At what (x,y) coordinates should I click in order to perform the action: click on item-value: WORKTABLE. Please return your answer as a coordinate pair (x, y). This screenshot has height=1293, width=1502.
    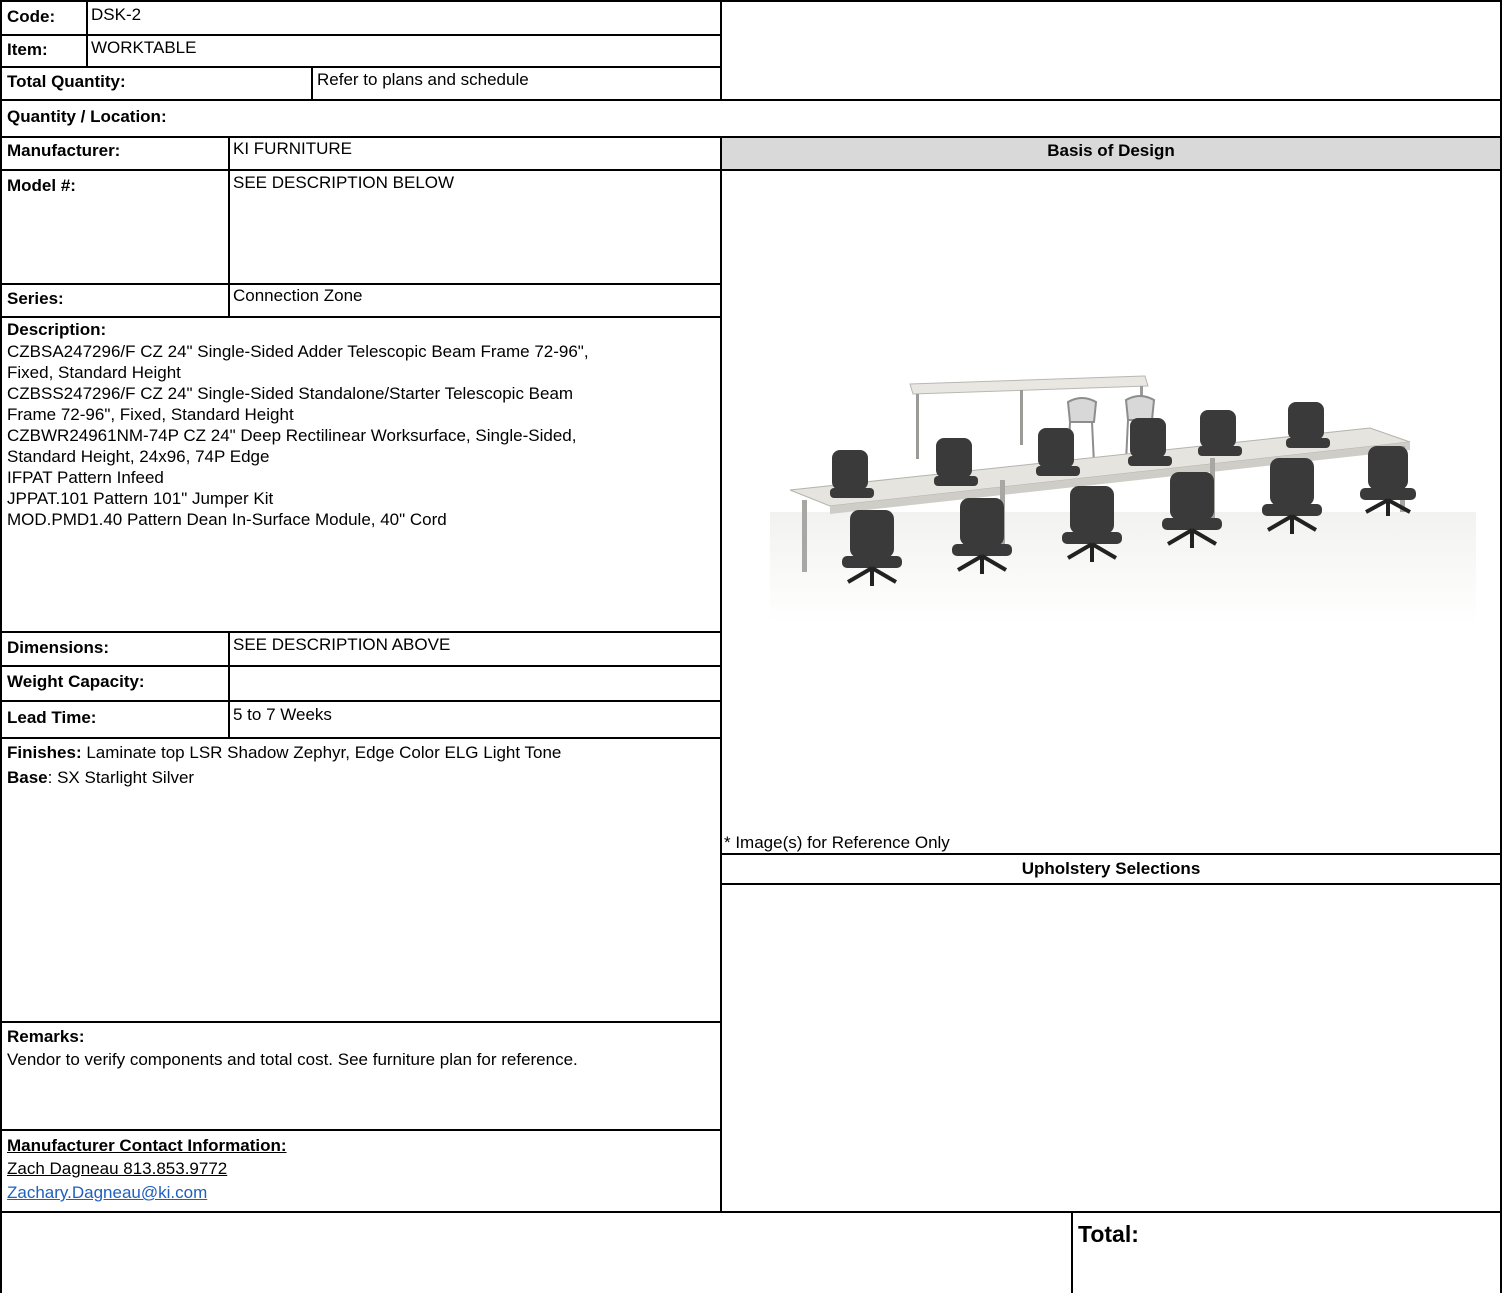
    Looking at the image, I should click on (144, 47).